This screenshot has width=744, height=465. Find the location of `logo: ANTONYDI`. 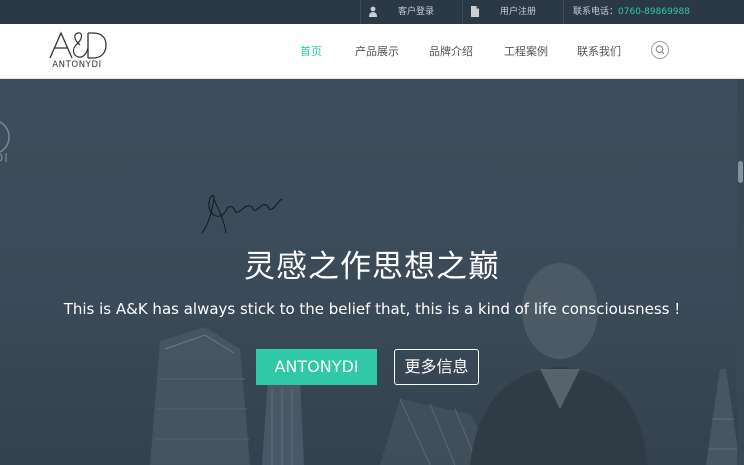

logo: ANTONYDI is located at coordinates (77, 51).